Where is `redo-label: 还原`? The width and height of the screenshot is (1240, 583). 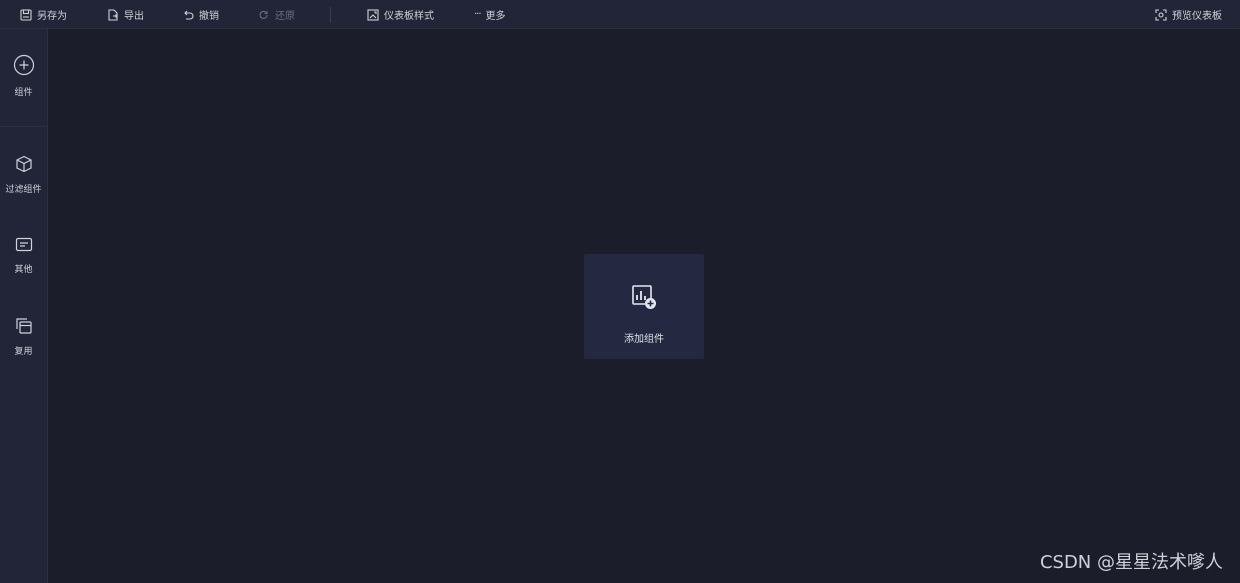 redo-label: 还原 is located at coordinates (285, 16).